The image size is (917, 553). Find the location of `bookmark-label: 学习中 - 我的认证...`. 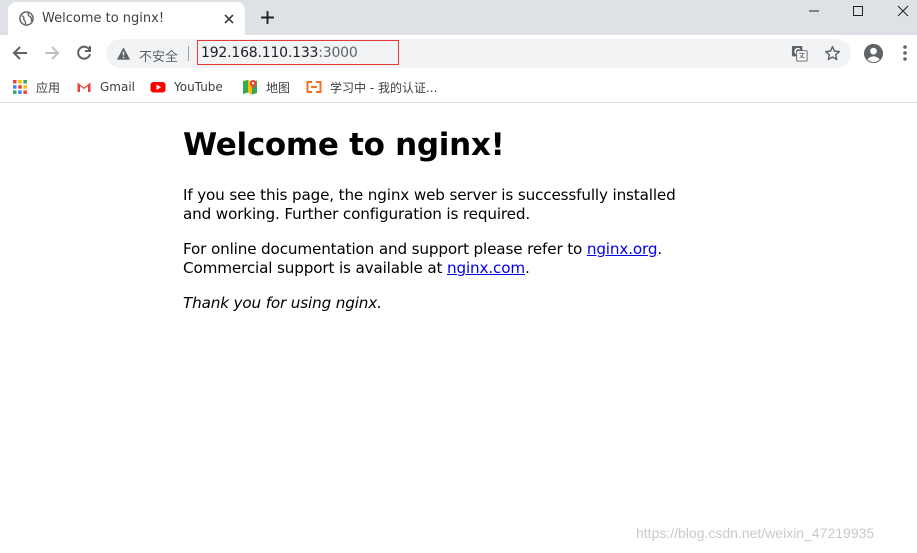

bookmark-label: 学习中 - 我的认证... is located at coordinates (384, 87).